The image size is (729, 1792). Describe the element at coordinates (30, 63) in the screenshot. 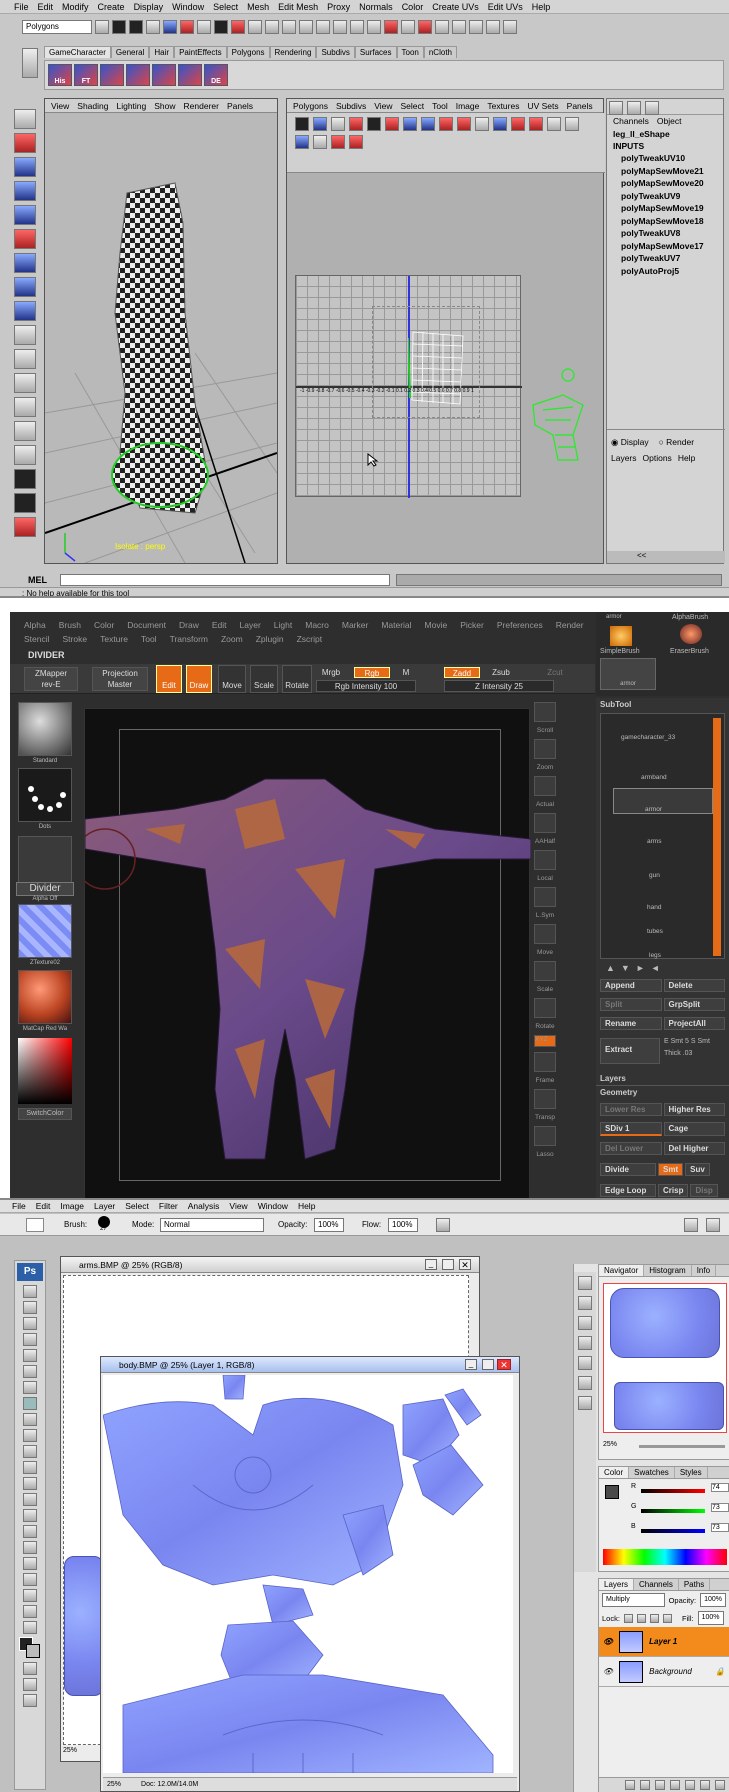

I see `shelf-menu-arrow` at that location.